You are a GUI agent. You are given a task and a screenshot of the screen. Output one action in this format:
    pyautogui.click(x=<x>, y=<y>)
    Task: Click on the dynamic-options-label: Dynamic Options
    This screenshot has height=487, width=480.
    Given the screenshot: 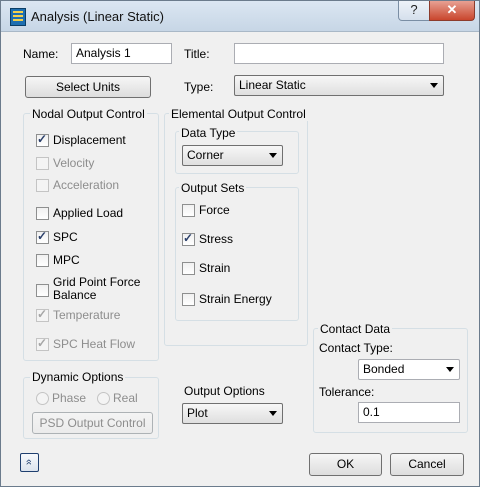 What is the action you would take?
    pyautogui.click(x=78, y=377)
    